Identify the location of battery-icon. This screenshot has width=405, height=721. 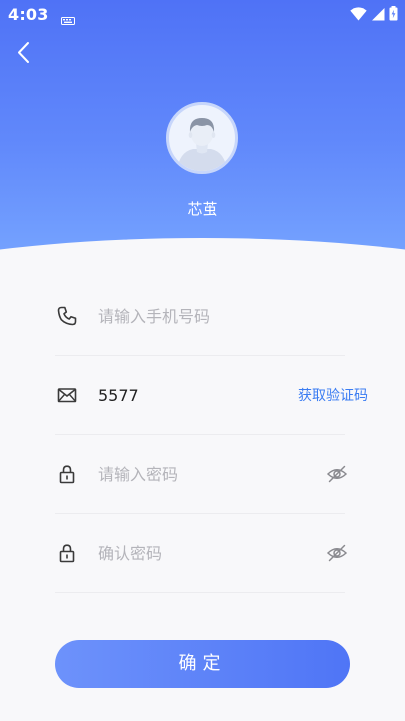
(393, 15).